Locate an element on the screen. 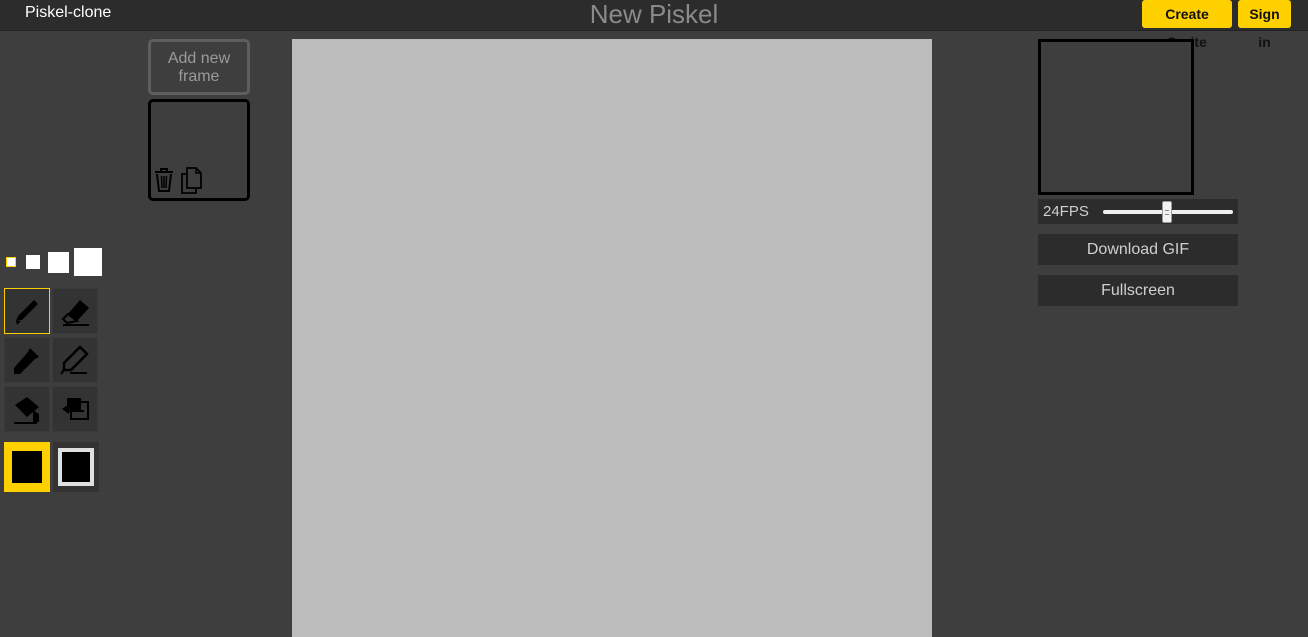 The image size is (1308, 637). eraser-icon is located at coordinates (75, 313).